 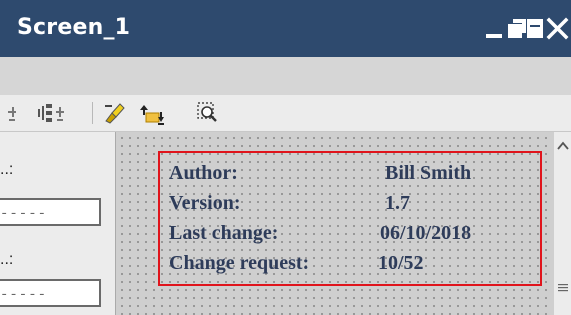 What do you see at coordinates (20, 113) in the screenshot?
I see `distribute-horizontal-icon` at bounding box center [20, 113].